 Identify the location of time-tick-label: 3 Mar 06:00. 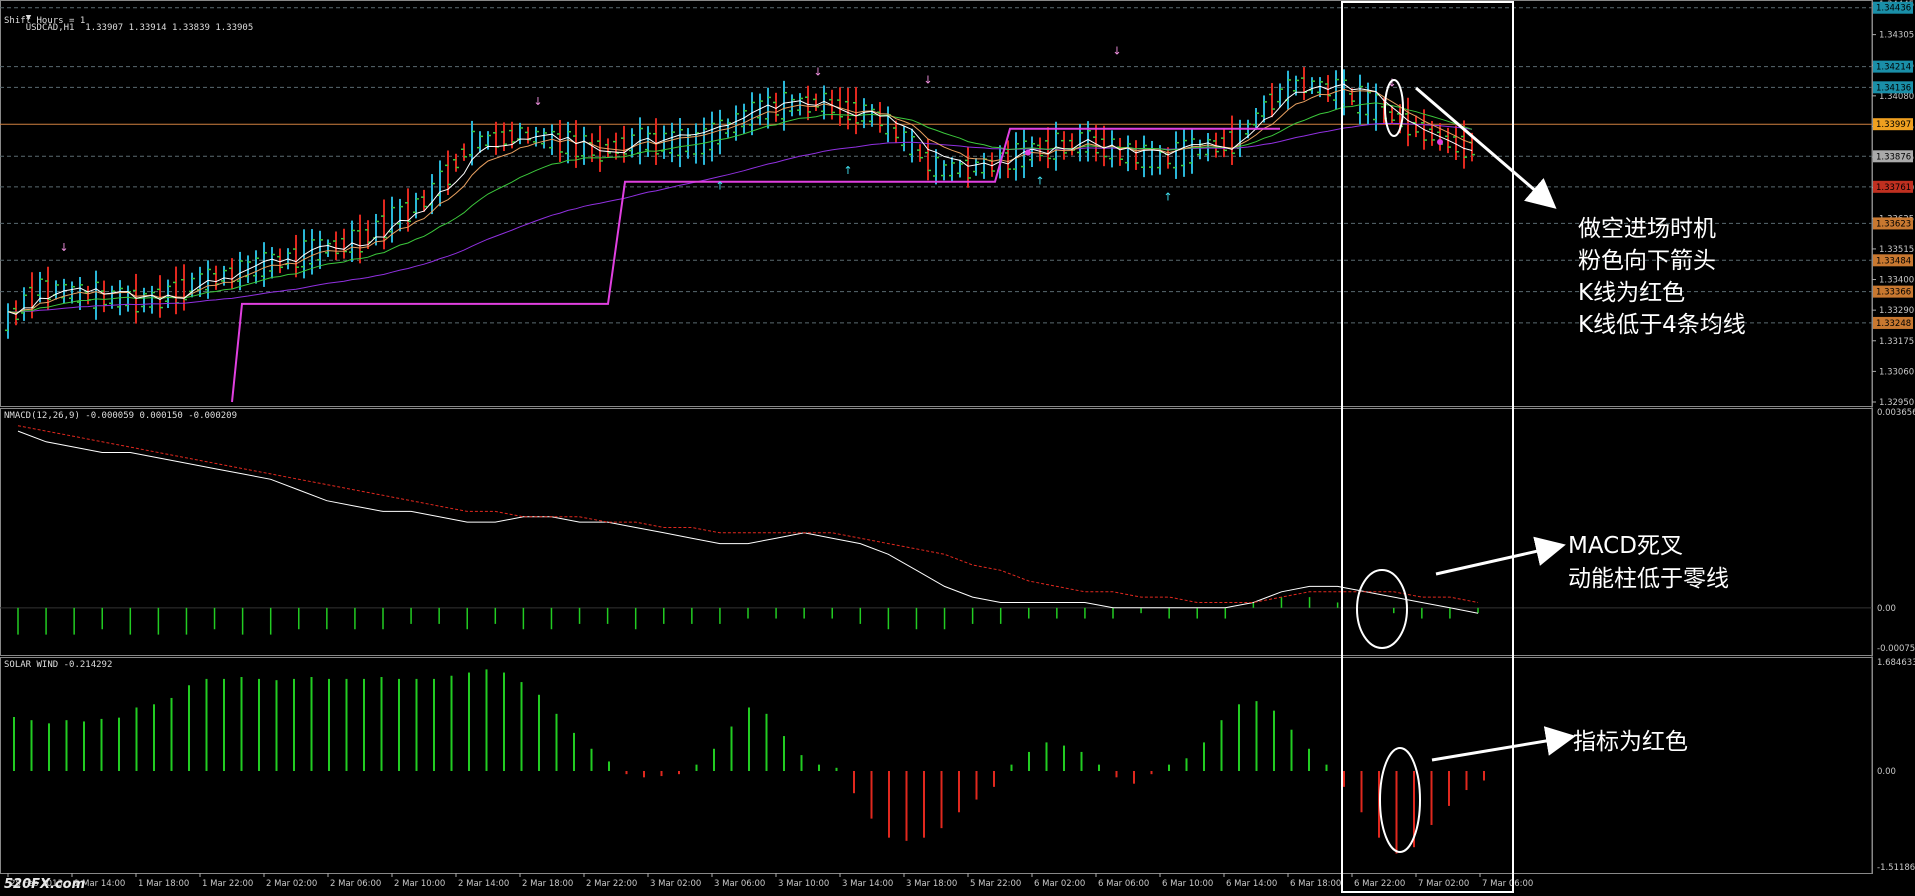
(739, 884).